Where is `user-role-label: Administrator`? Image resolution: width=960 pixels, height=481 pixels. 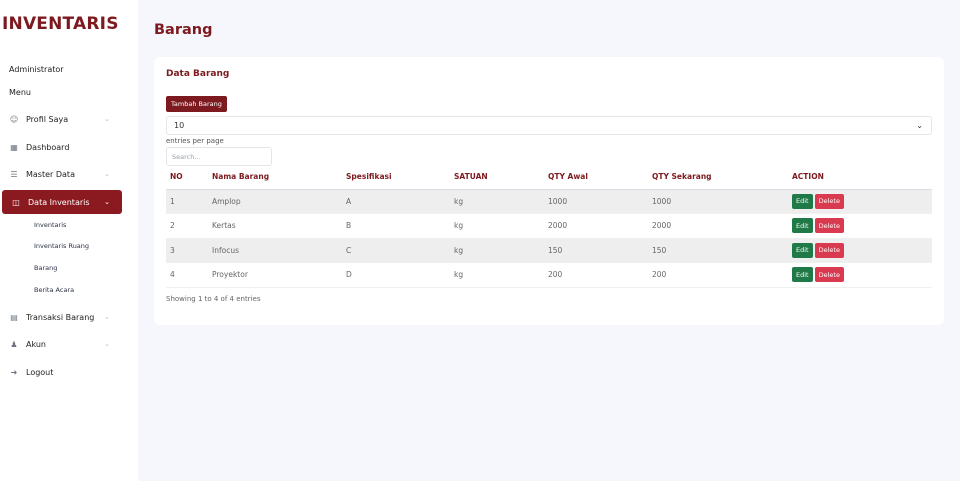 user-role-label: Administrator is located at coordinates (36, 69).